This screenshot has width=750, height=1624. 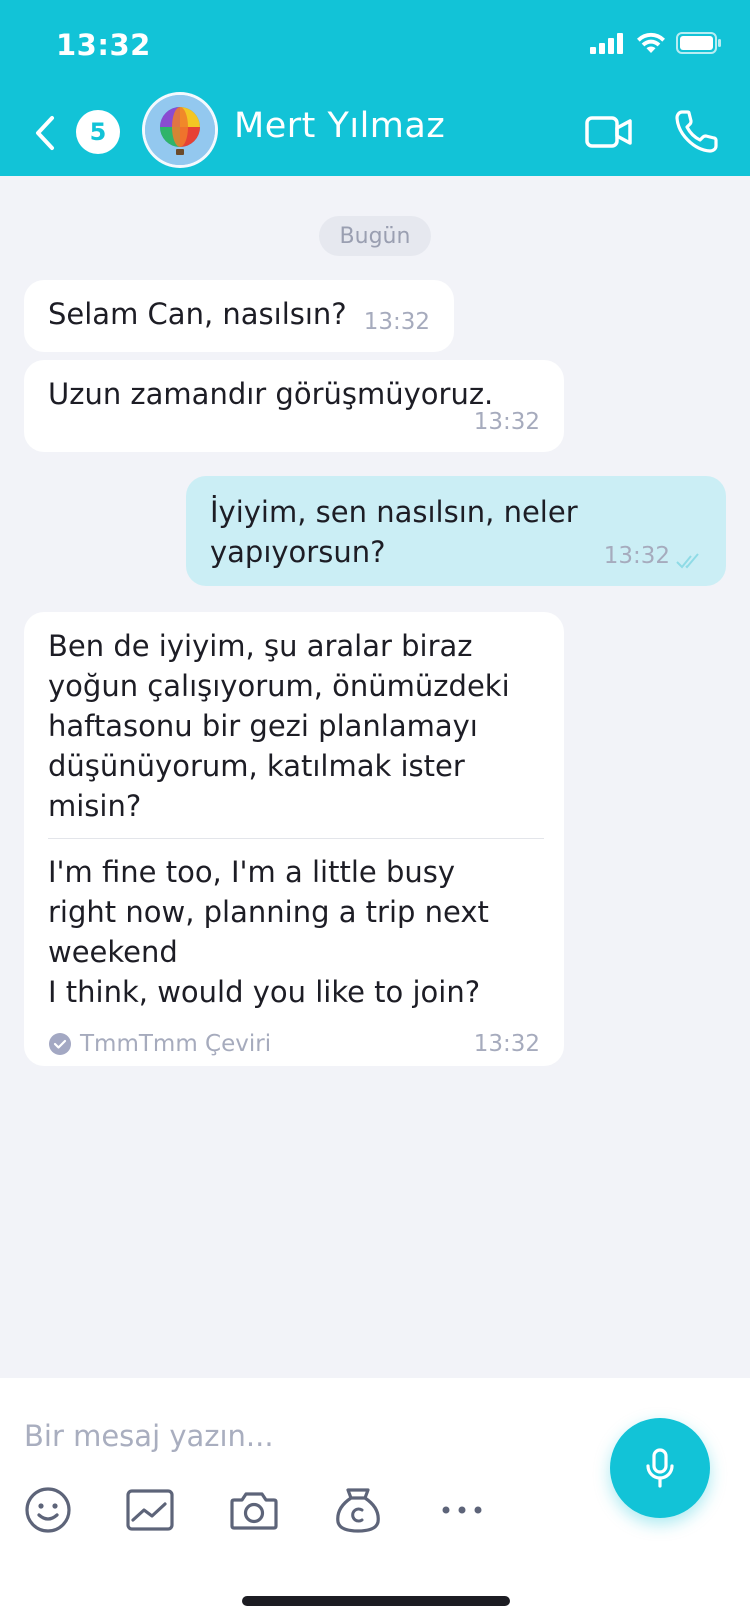 I want to click on message-input, so click(x=294, y=1436).